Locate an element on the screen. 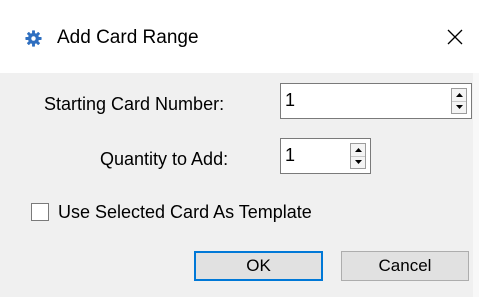 The height and width of the screenshot is (297, 479). window-edge is located at coordinates (476, 185).